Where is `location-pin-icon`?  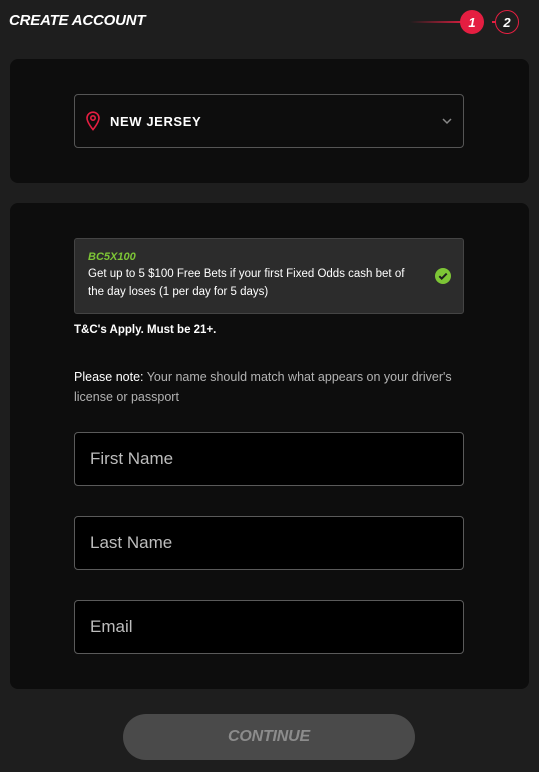
location-pin-icon is located at coordinates (93, 121).